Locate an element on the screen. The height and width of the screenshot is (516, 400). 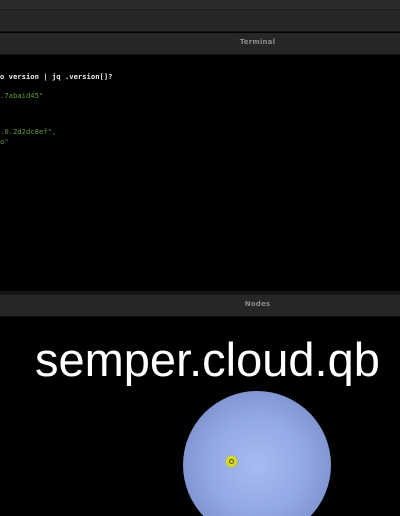
node-circle is located at coordinates (257, 453).